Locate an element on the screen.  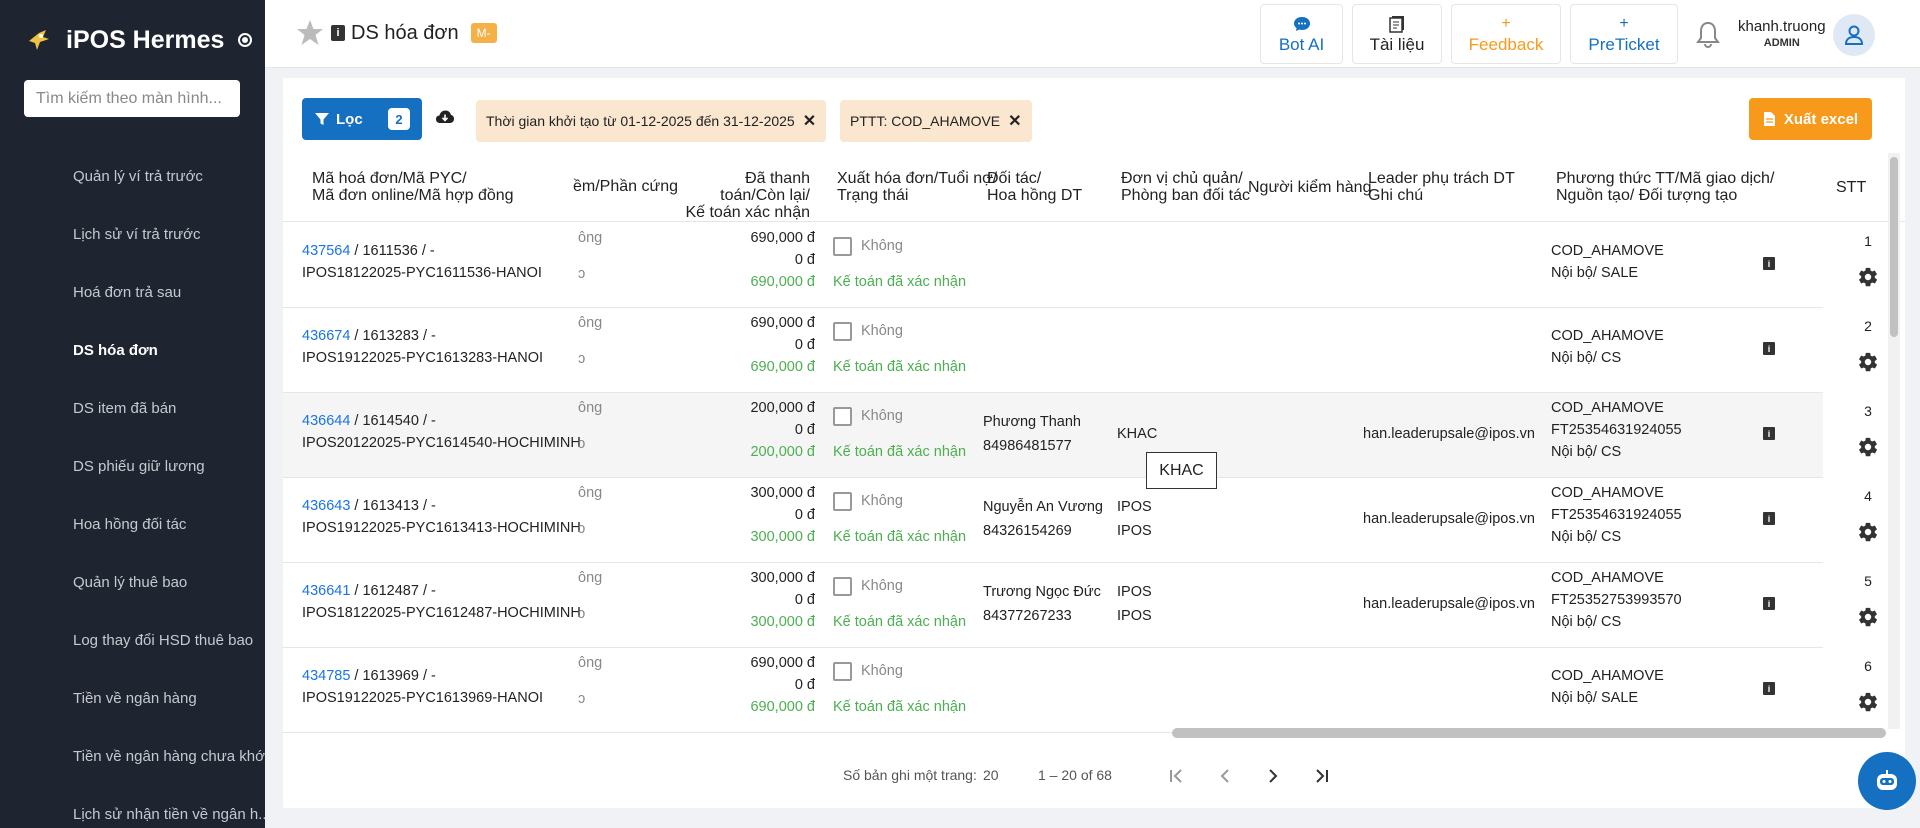
sidebar-item-postpaid-invoice: Hoá đơn trả sau is located at coordinates (132, 292).